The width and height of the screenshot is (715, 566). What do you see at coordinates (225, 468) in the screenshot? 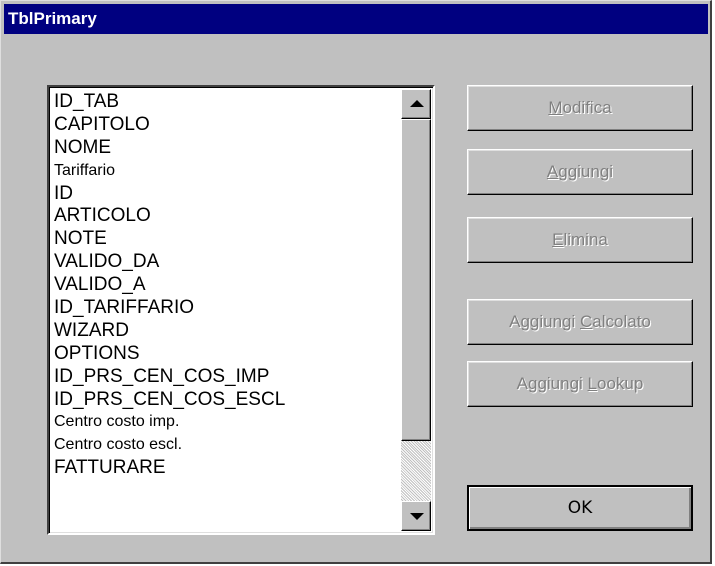
I see `list-item: FATTURARE` at bounding box center [225, 468].